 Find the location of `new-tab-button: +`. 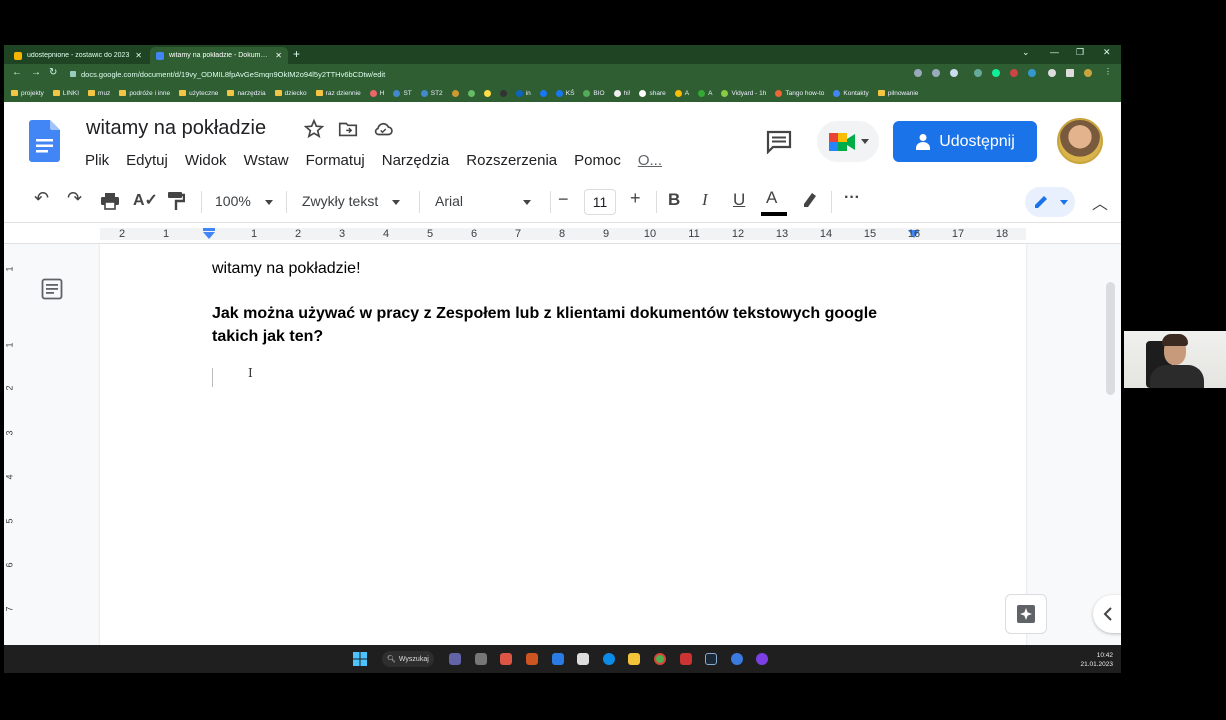

new-tab-button: + is located at coordinates (296, 54).